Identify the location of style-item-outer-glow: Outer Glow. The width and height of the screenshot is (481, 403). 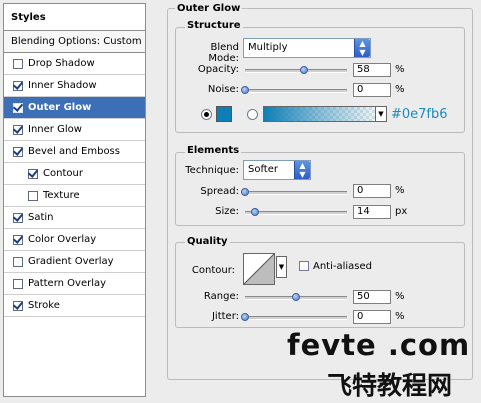
(74, 108).